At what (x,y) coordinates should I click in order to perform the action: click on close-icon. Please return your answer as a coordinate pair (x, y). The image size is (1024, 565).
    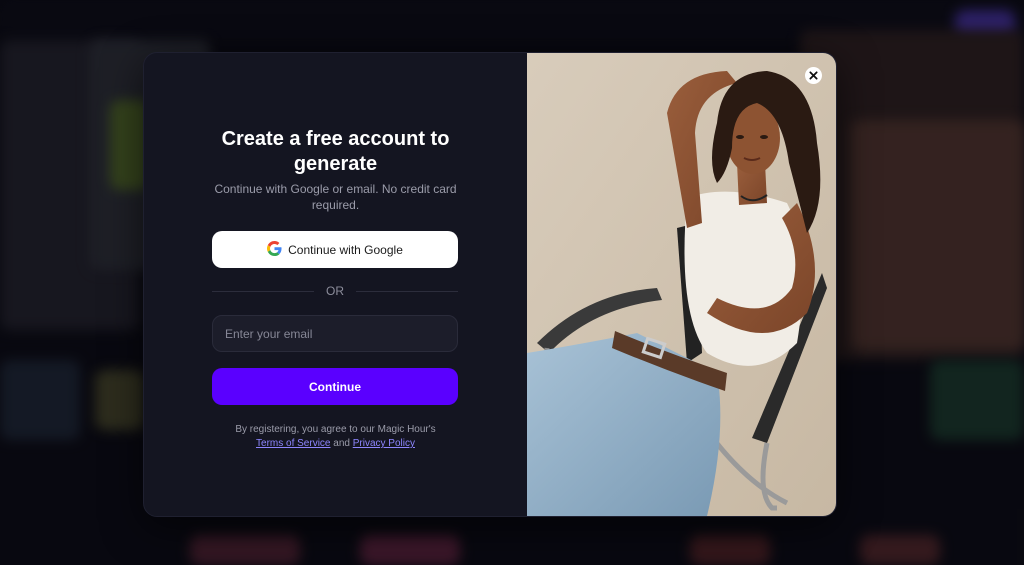
    Looking at the image, I should click on (813, 75).